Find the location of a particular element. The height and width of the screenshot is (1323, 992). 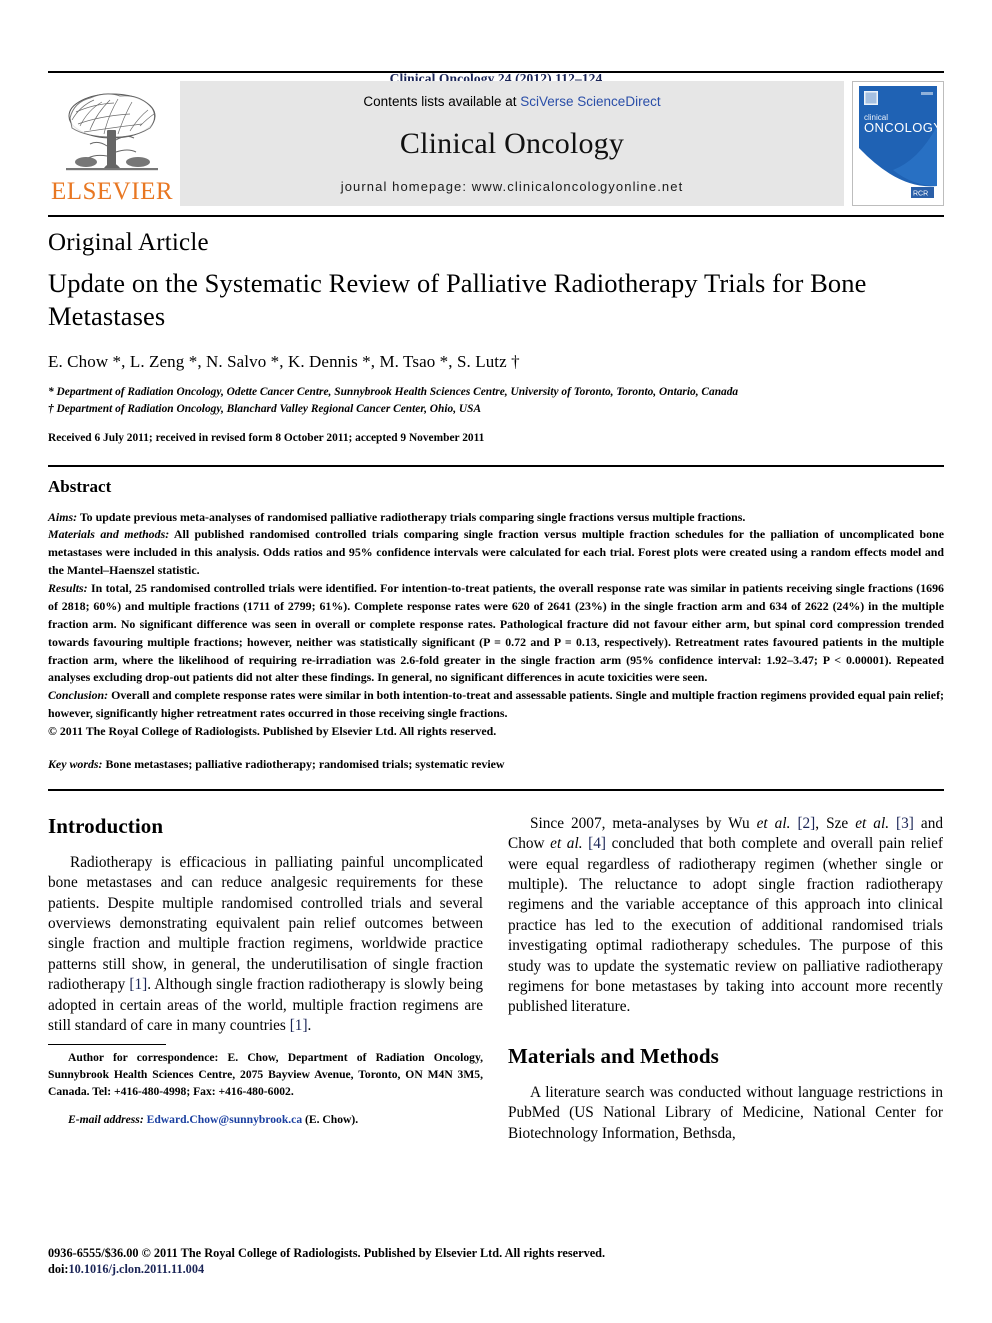

section-heading-introduction: Introduction is located at coordinates (106, 825).